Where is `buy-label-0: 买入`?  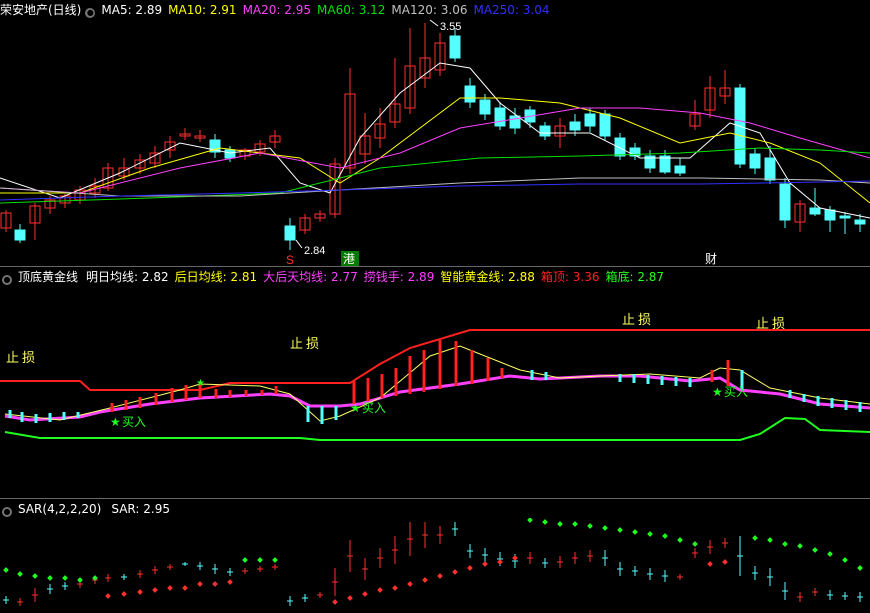
buy-label-0: 买入 is located at coordinates (134, 422).